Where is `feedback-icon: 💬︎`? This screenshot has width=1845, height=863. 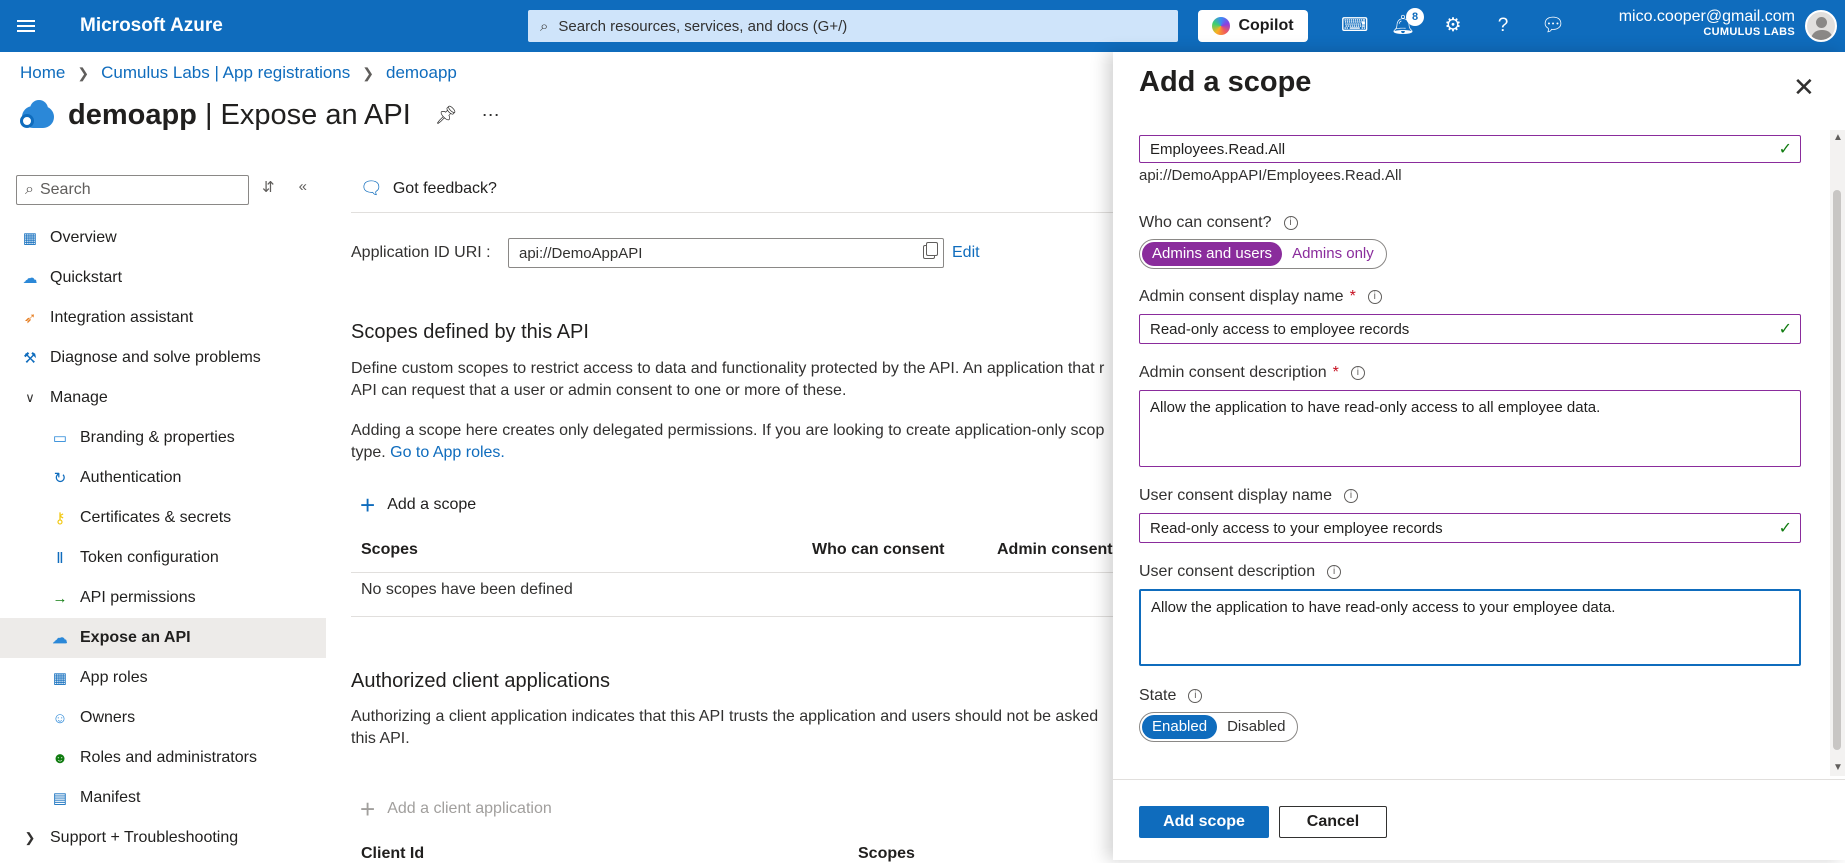
feedback-icon: 💬︎ is located at coordinates (1553, 26).